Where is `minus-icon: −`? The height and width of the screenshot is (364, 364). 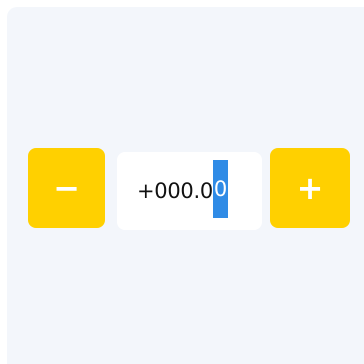
minus-icon: − is located at coordinates (66, 188).